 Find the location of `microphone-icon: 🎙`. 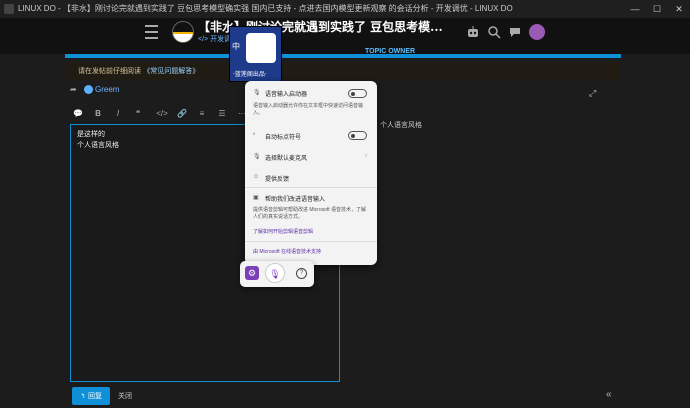

microphone-icon: 🎙 is located at coordinates (257, 157).